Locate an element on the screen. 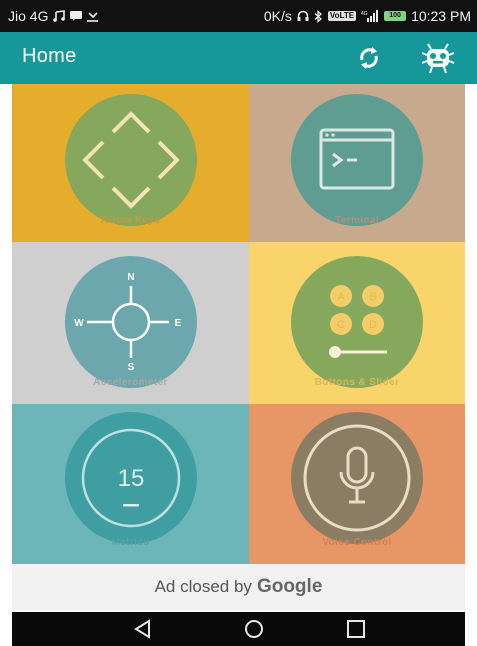 The width and height of the screenshot is (477, 646). metrics-icon: 15 is located at coordinates (130, 478).